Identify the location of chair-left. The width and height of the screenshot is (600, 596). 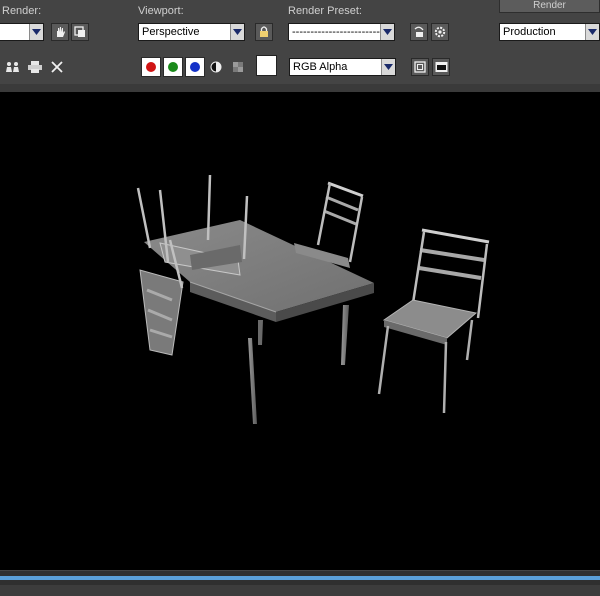
(161, 312).